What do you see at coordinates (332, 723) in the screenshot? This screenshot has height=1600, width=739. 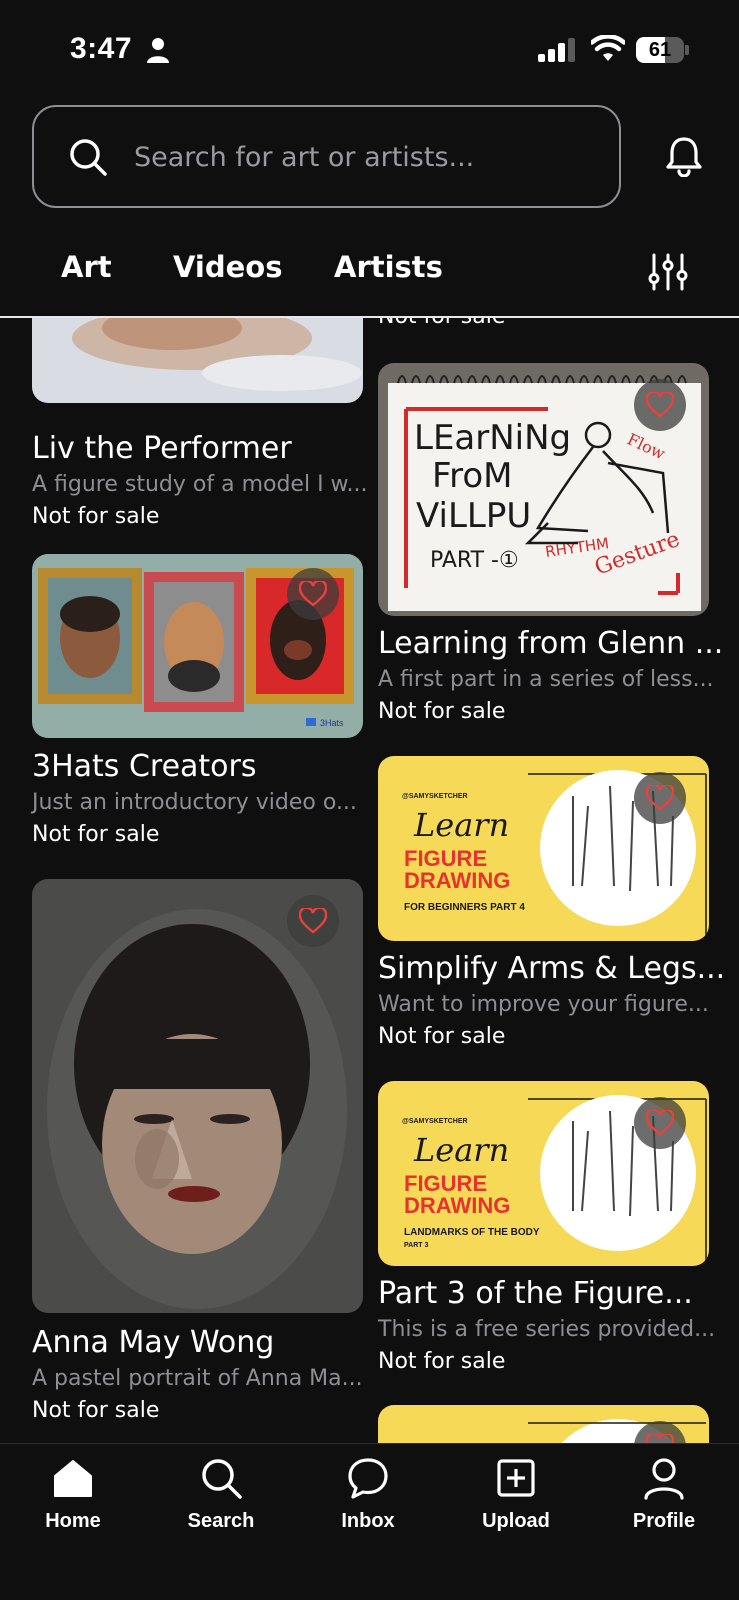 I see `thumb-brand-text: 3Hats` at bounding box center [332, 723].